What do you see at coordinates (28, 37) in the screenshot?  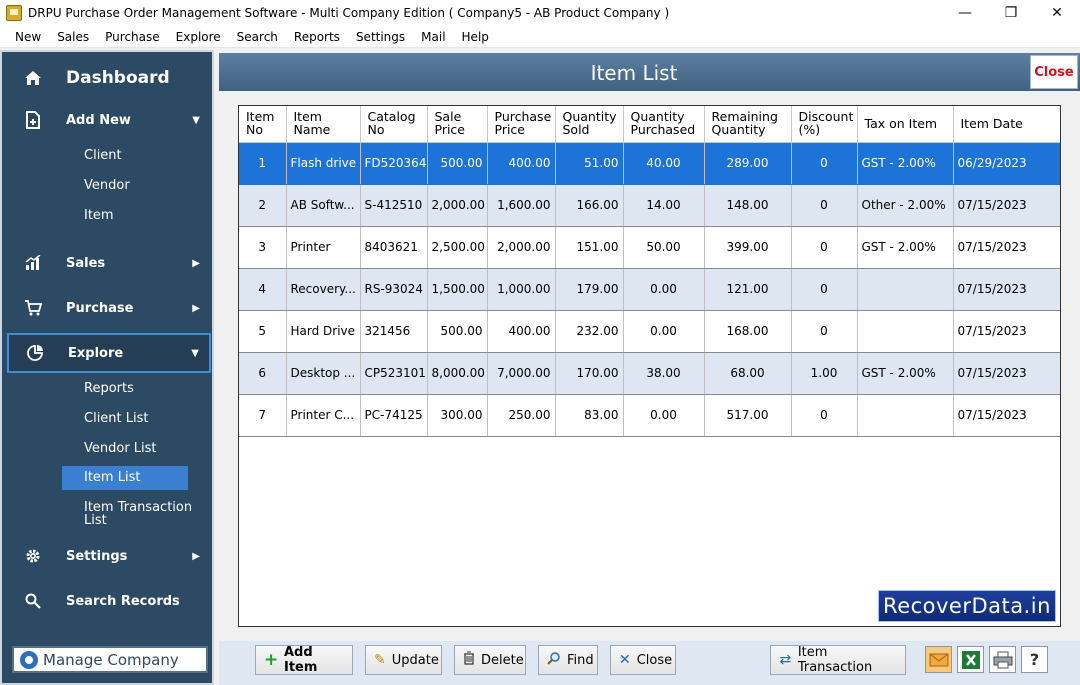 I see `menu-new: New` at bounding box center [28, 37].